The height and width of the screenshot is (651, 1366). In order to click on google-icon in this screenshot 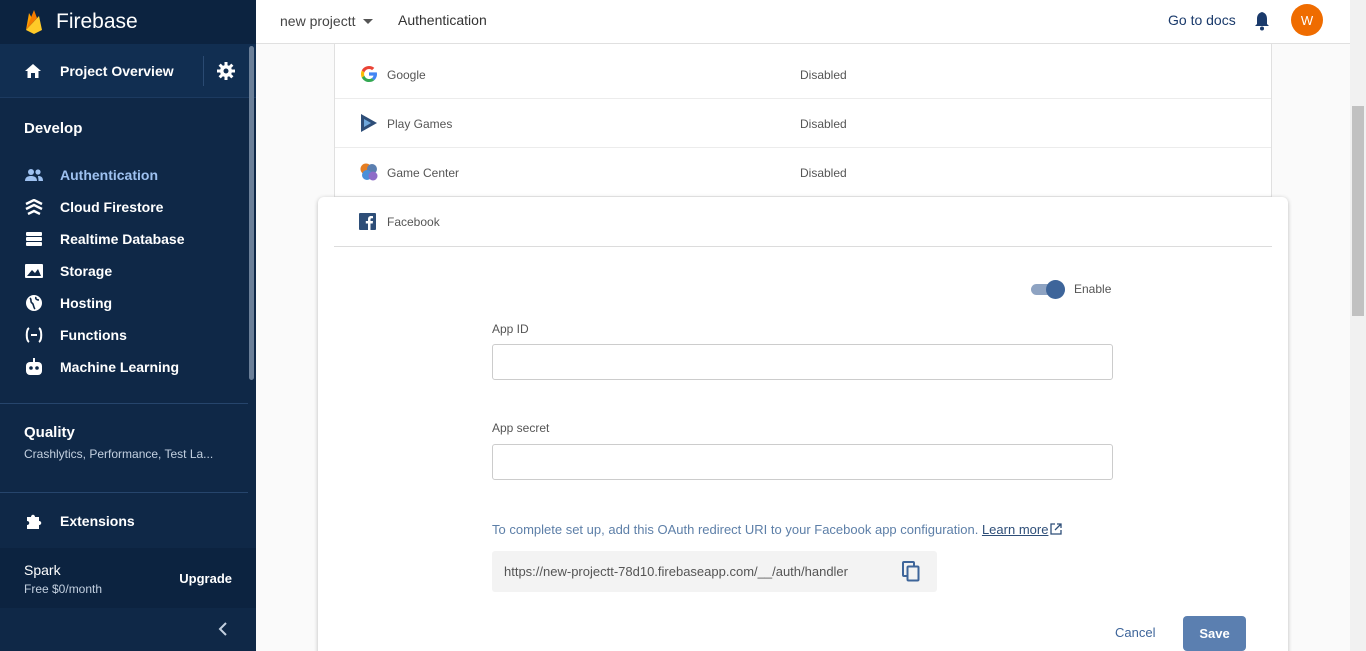, I will do `click(369, 74)`.